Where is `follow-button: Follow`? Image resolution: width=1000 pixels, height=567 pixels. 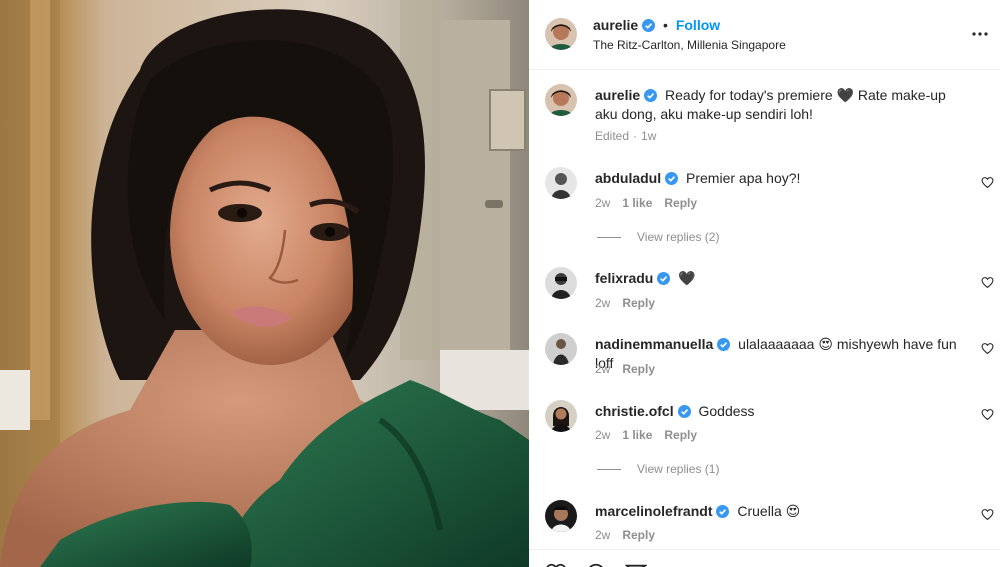 follow-button: Follow is located at coordinates (698, 25).